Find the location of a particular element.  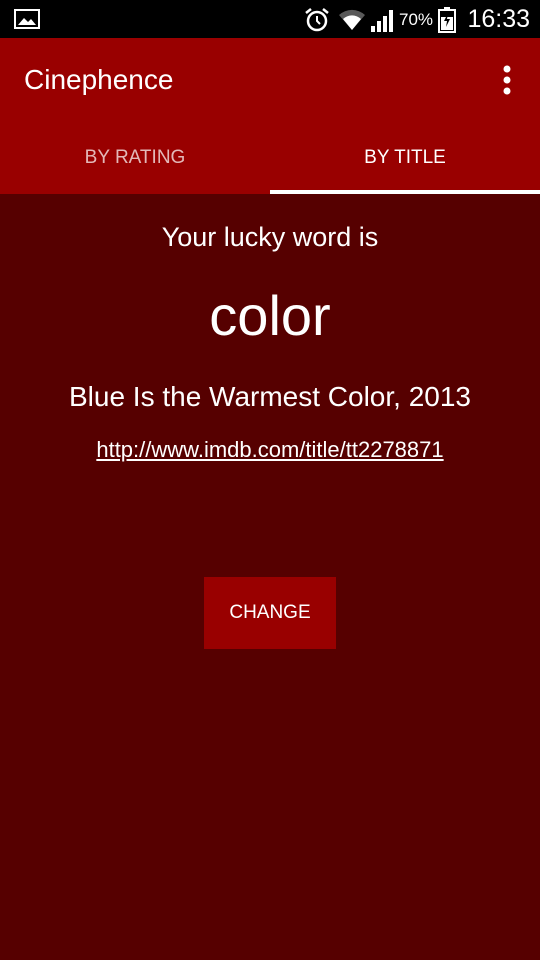

tab-bar: BY RATING BY TITLE is located at coordinates (270, 158).